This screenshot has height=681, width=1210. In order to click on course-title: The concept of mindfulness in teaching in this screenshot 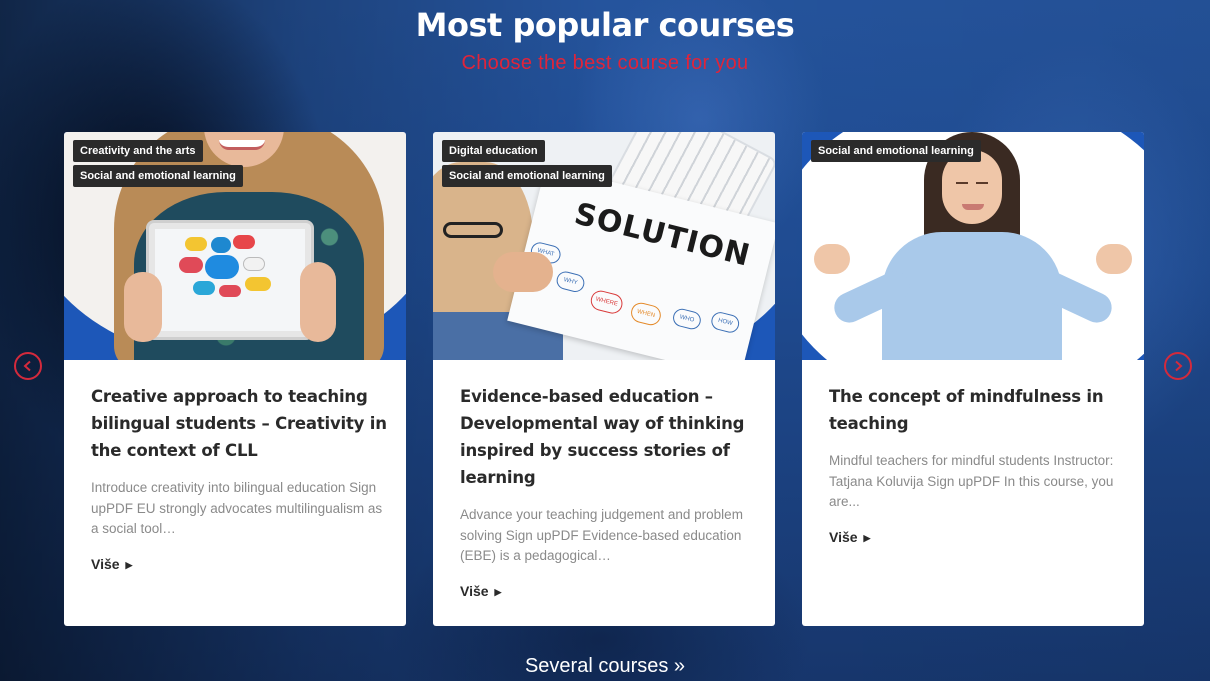, I will do `click(977, 410)`.